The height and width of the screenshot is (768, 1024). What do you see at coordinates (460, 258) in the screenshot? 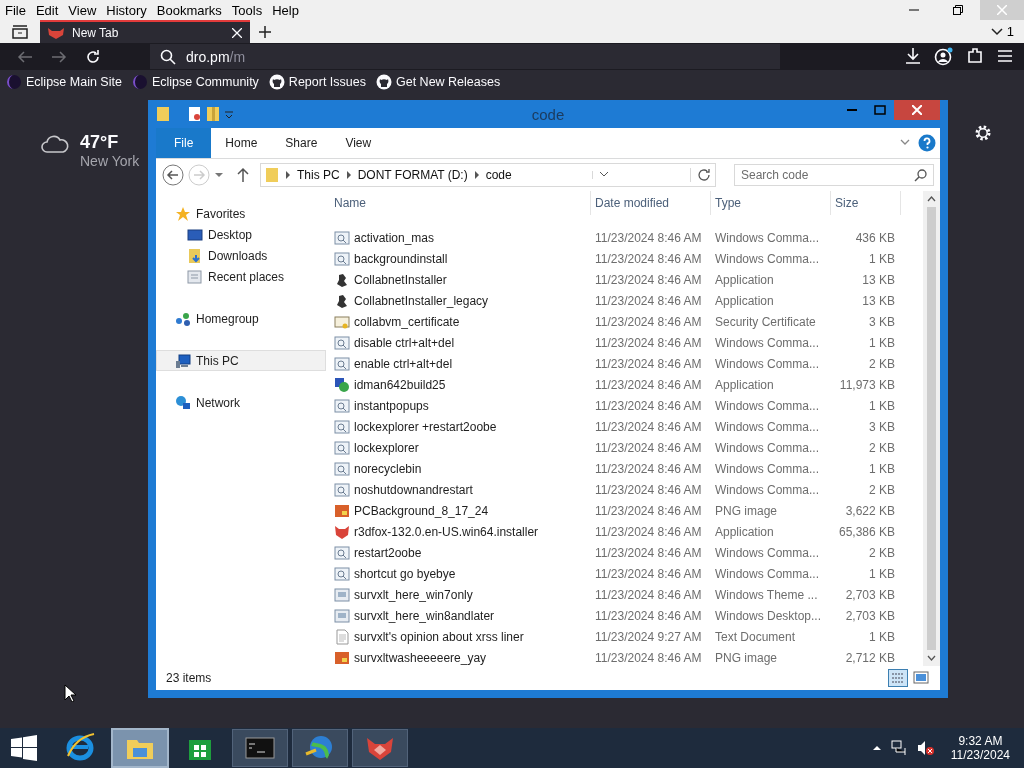
I see `file-name: backgroundinstall` at bounding box center [460, 258].